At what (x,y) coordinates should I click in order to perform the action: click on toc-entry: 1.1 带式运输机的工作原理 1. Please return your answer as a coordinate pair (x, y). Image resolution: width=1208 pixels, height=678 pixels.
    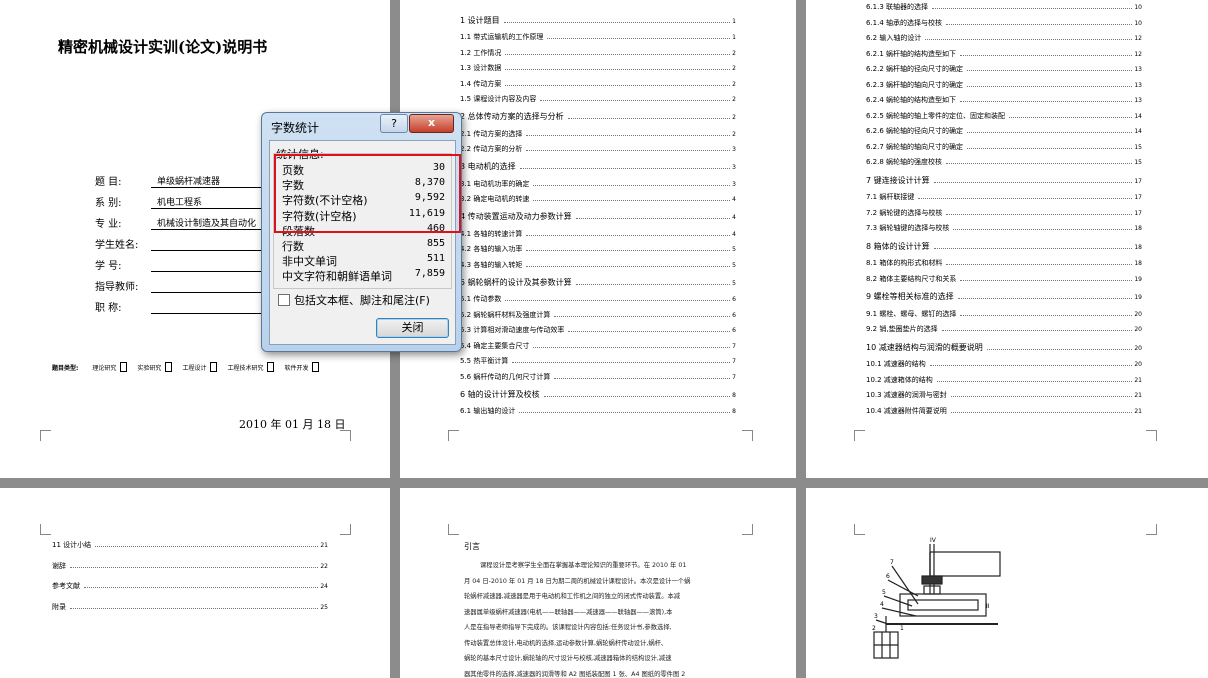
    Looking at the image, I should click on (598, 37).